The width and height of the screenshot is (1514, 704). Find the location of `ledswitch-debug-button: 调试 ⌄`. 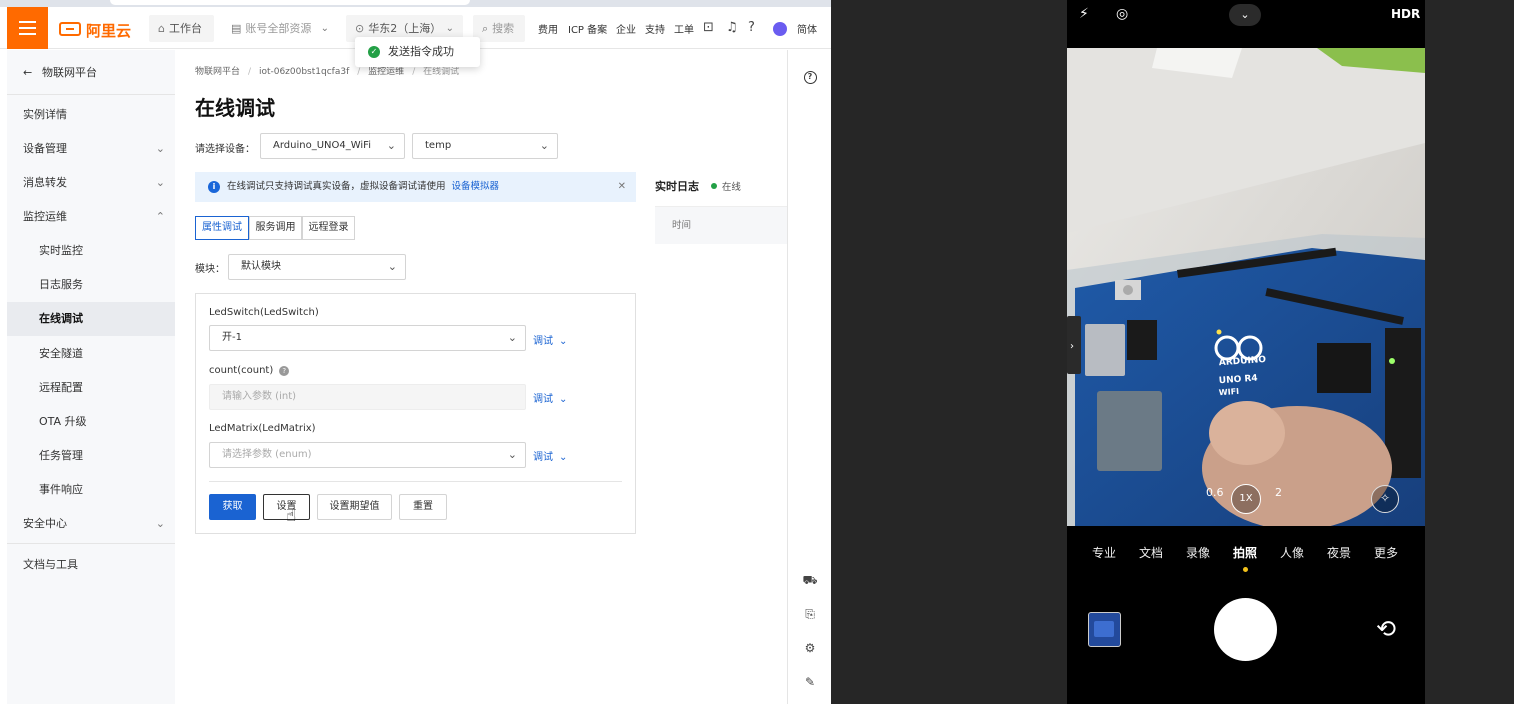

ledswitch-debug-button: 调试 ⌄ is located at coordinates (550, 339).